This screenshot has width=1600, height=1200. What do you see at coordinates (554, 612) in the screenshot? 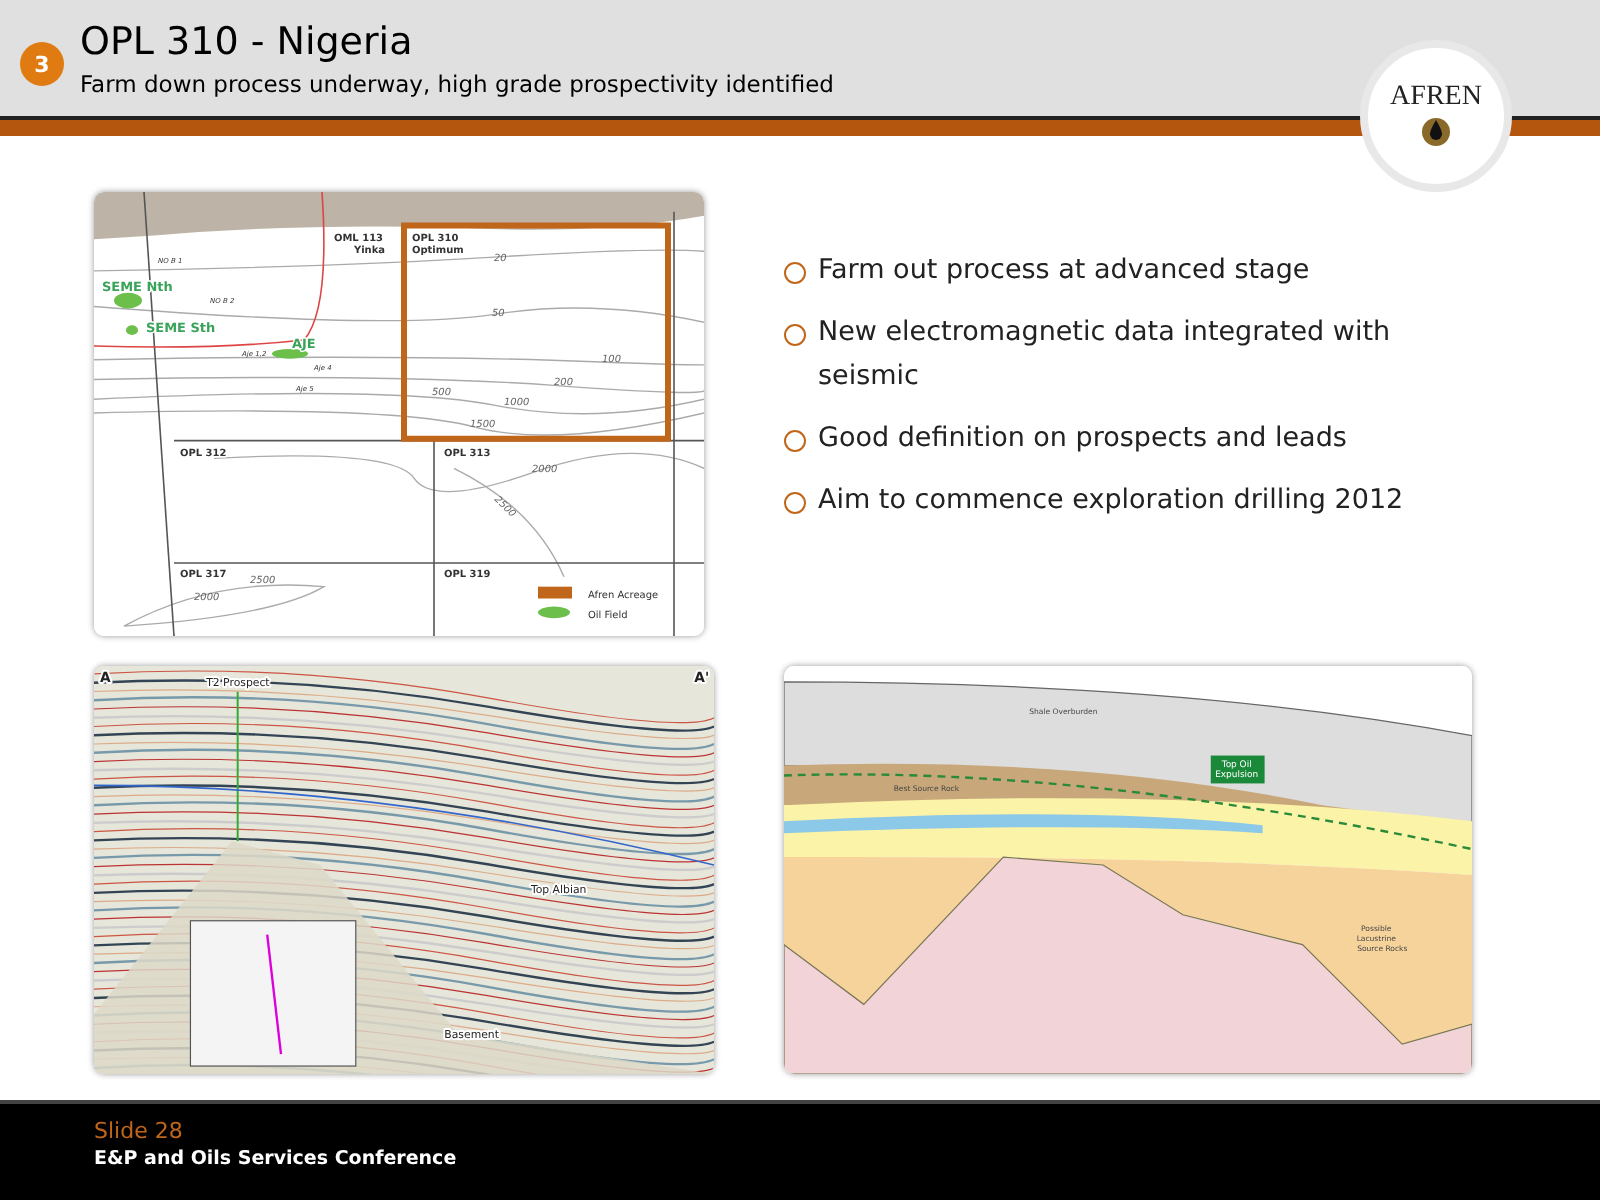
I see `oil-field-swatch` at bounding box center [554, 612].